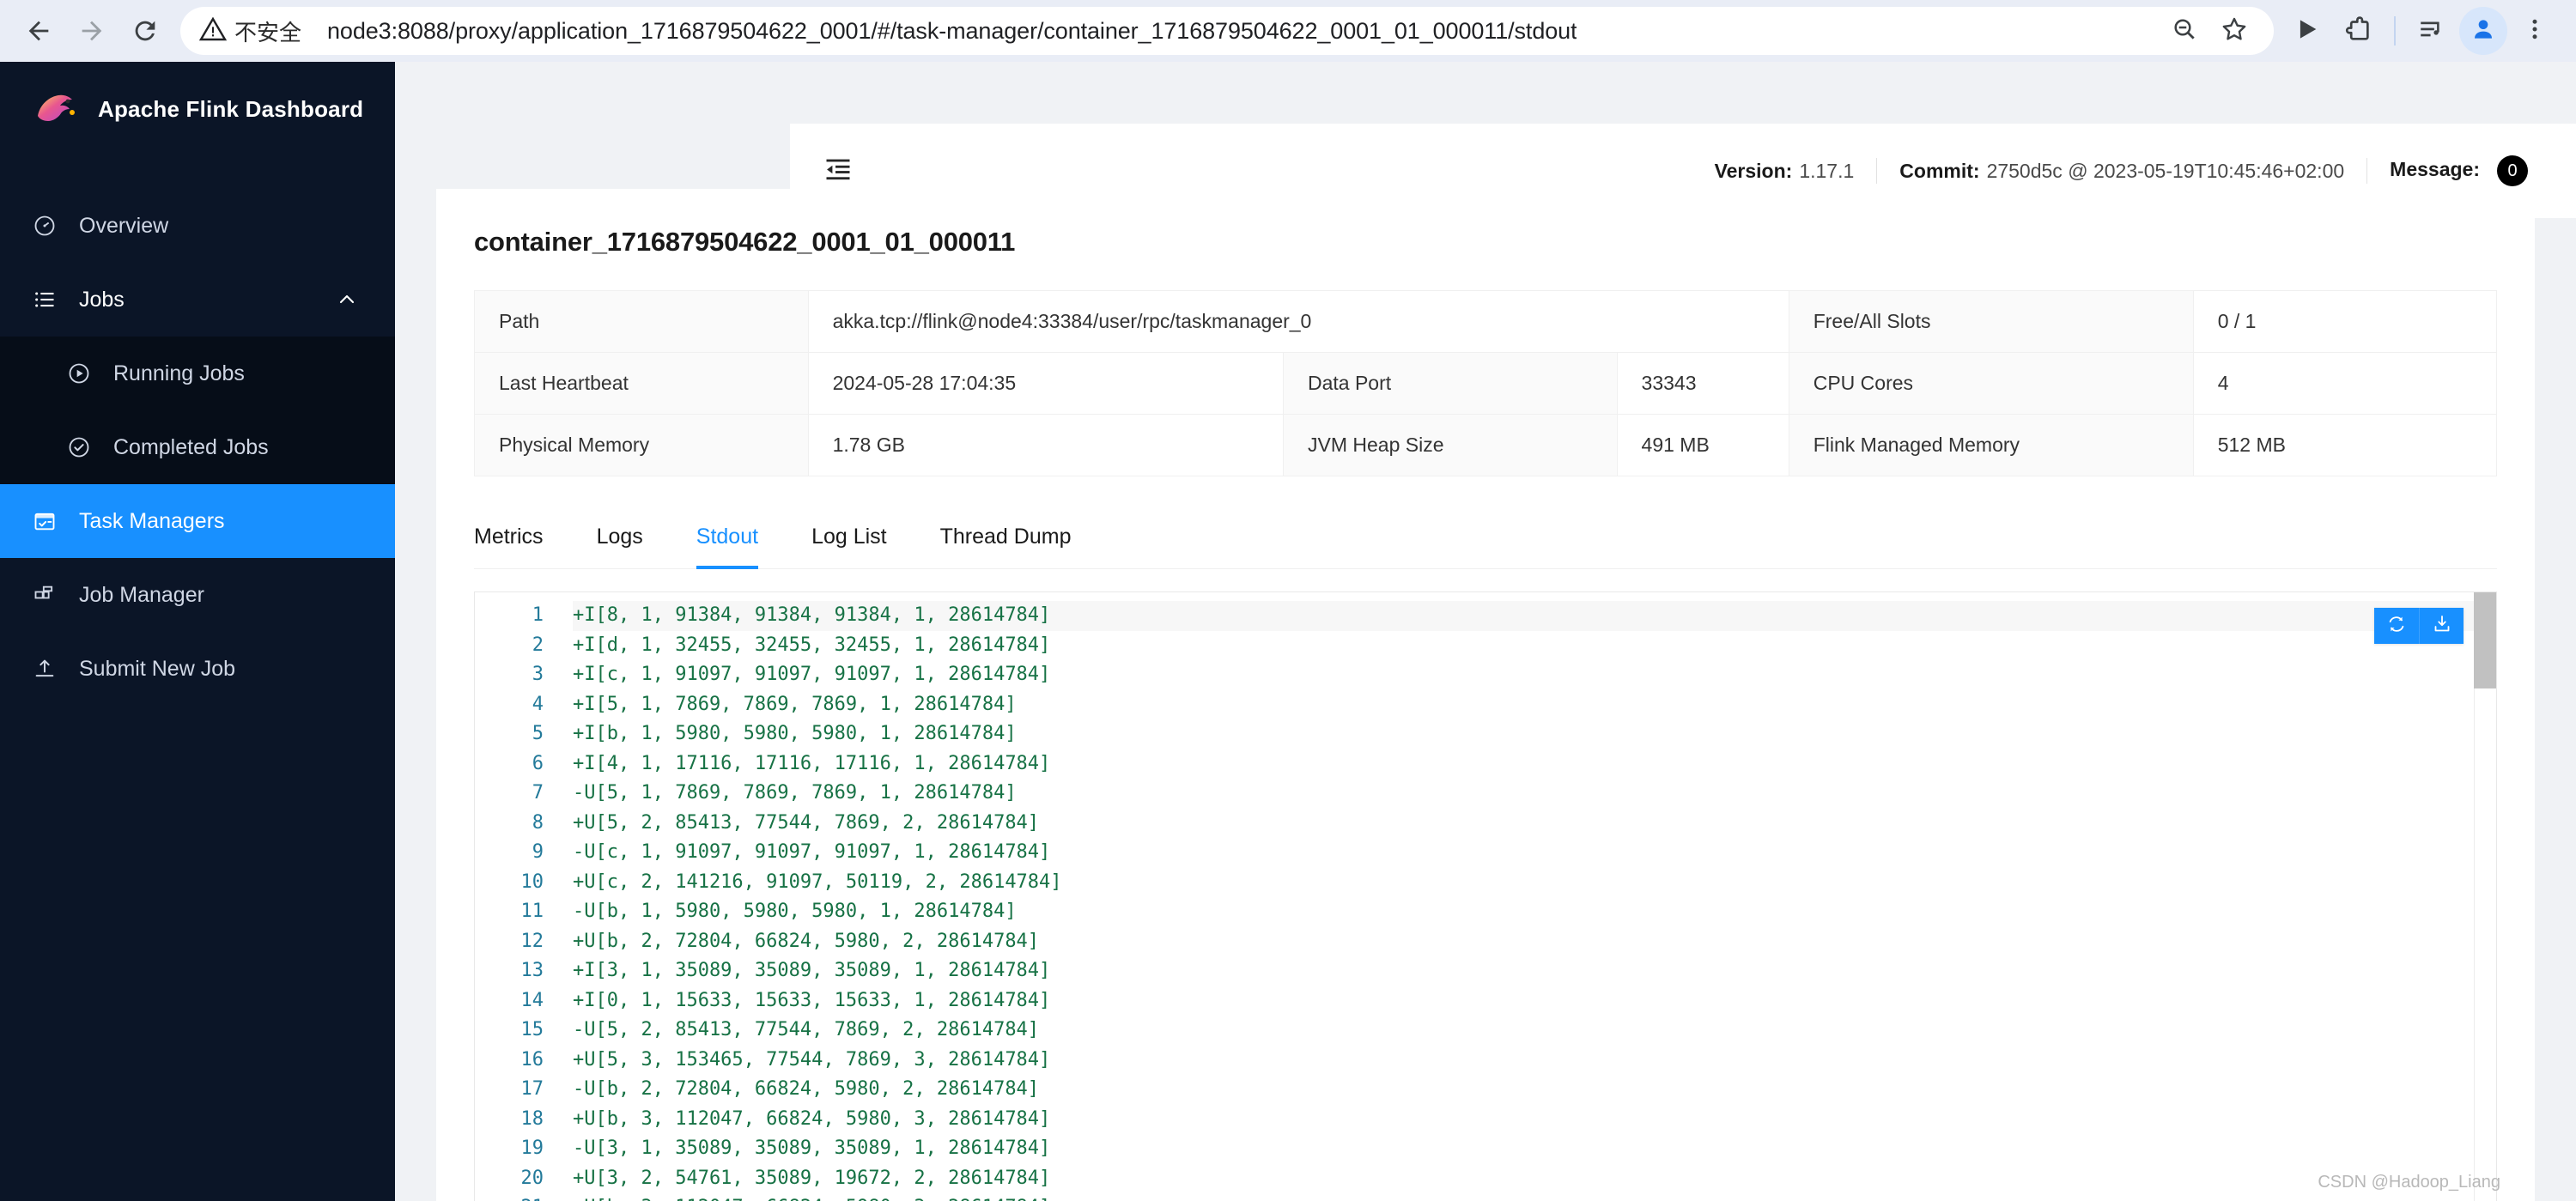  I want to click on back-button, so click(38, 31).